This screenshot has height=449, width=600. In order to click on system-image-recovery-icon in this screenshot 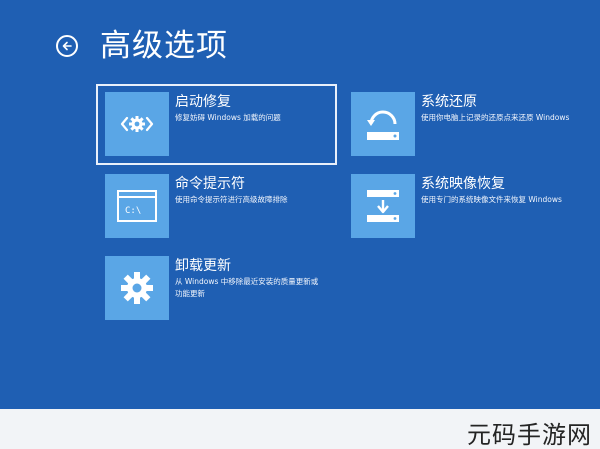, I will do `click(383, 206)`.